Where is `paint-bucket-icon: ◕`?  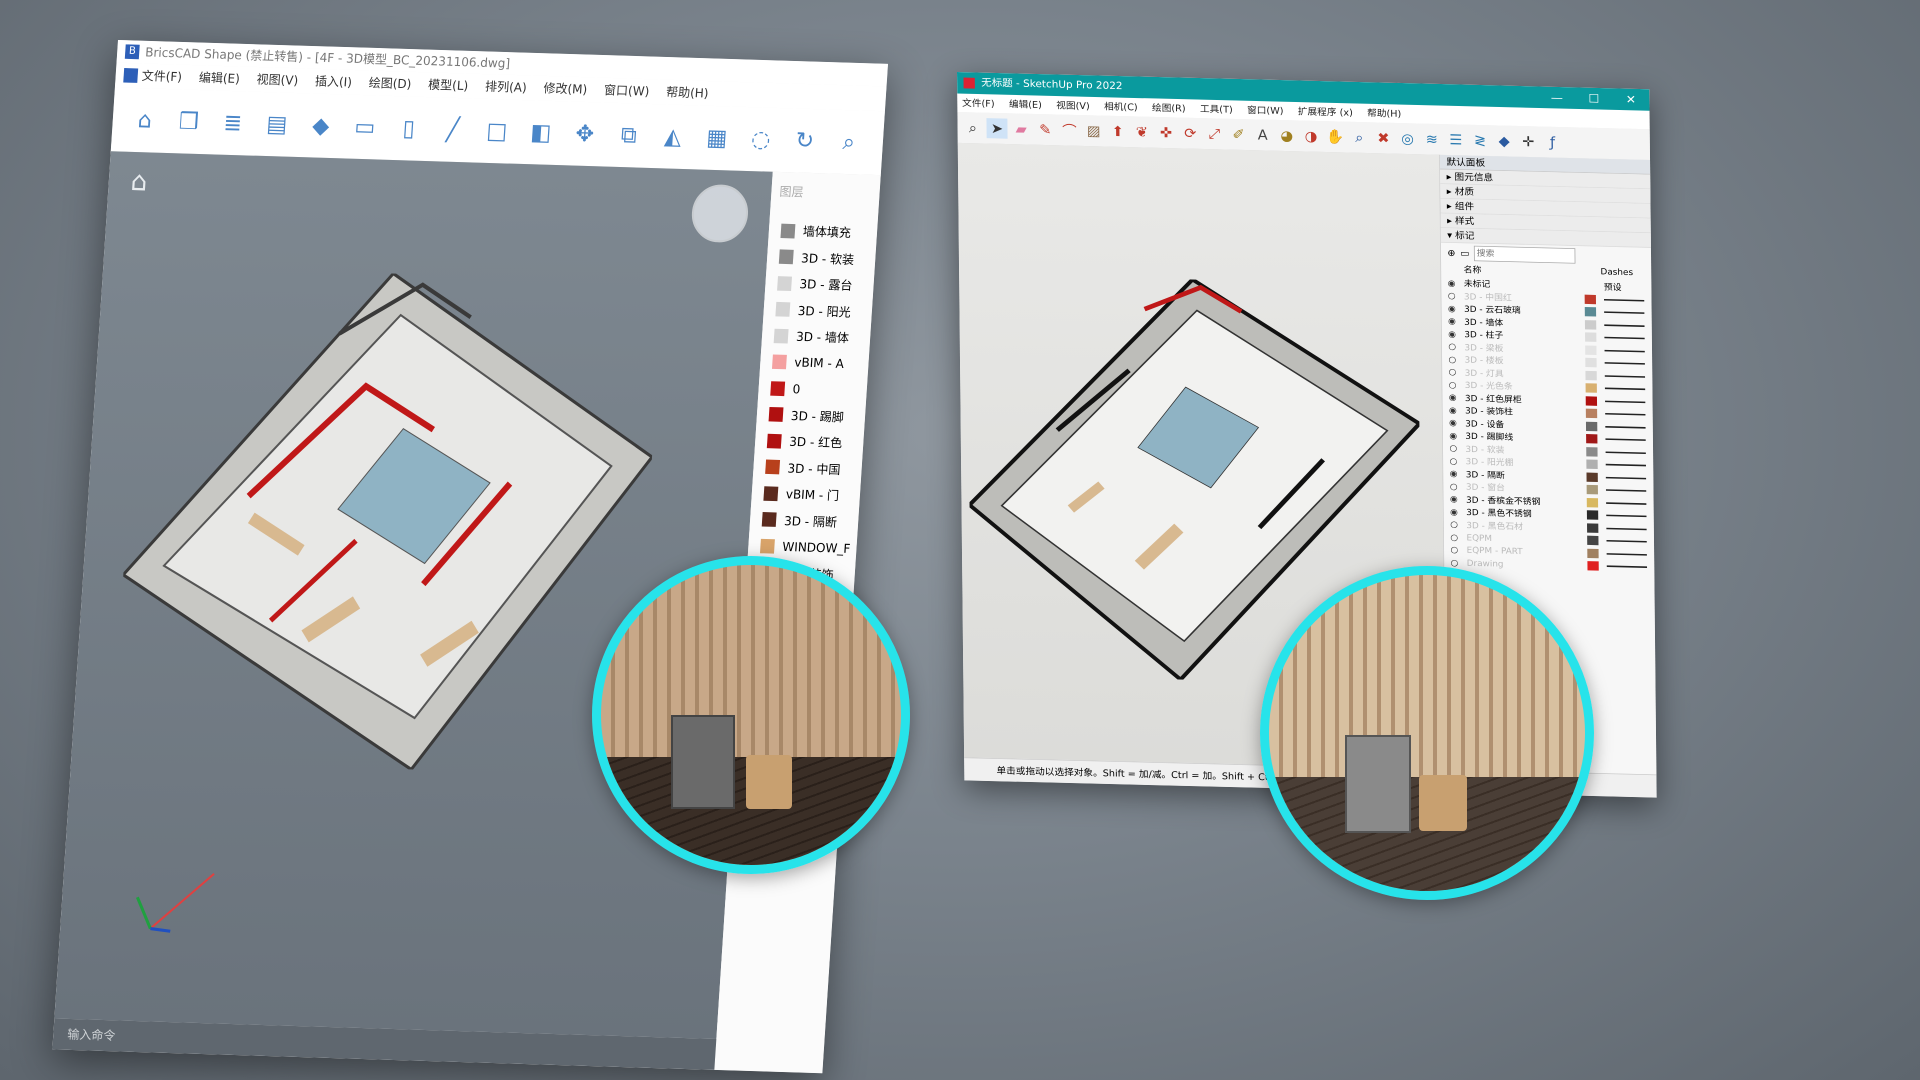
paint-bucket-icon: ◕ is located at coordinates (1286, 135).